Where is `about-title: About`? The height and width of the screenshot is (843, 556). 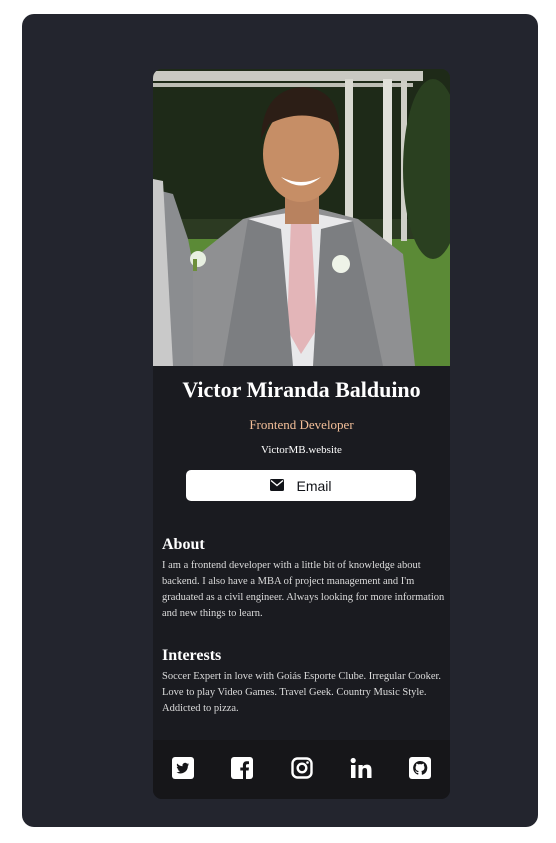 about-title: About is located at coordinates (183, 544).